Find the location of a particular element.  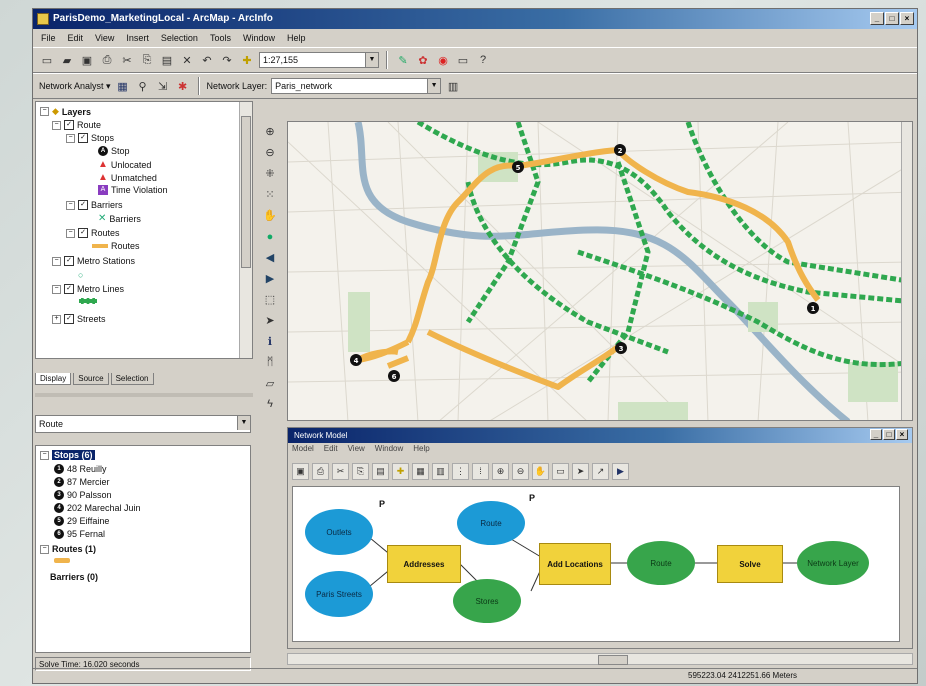

hyperlink-icon: ϟ is located at coordinates (270, 404).